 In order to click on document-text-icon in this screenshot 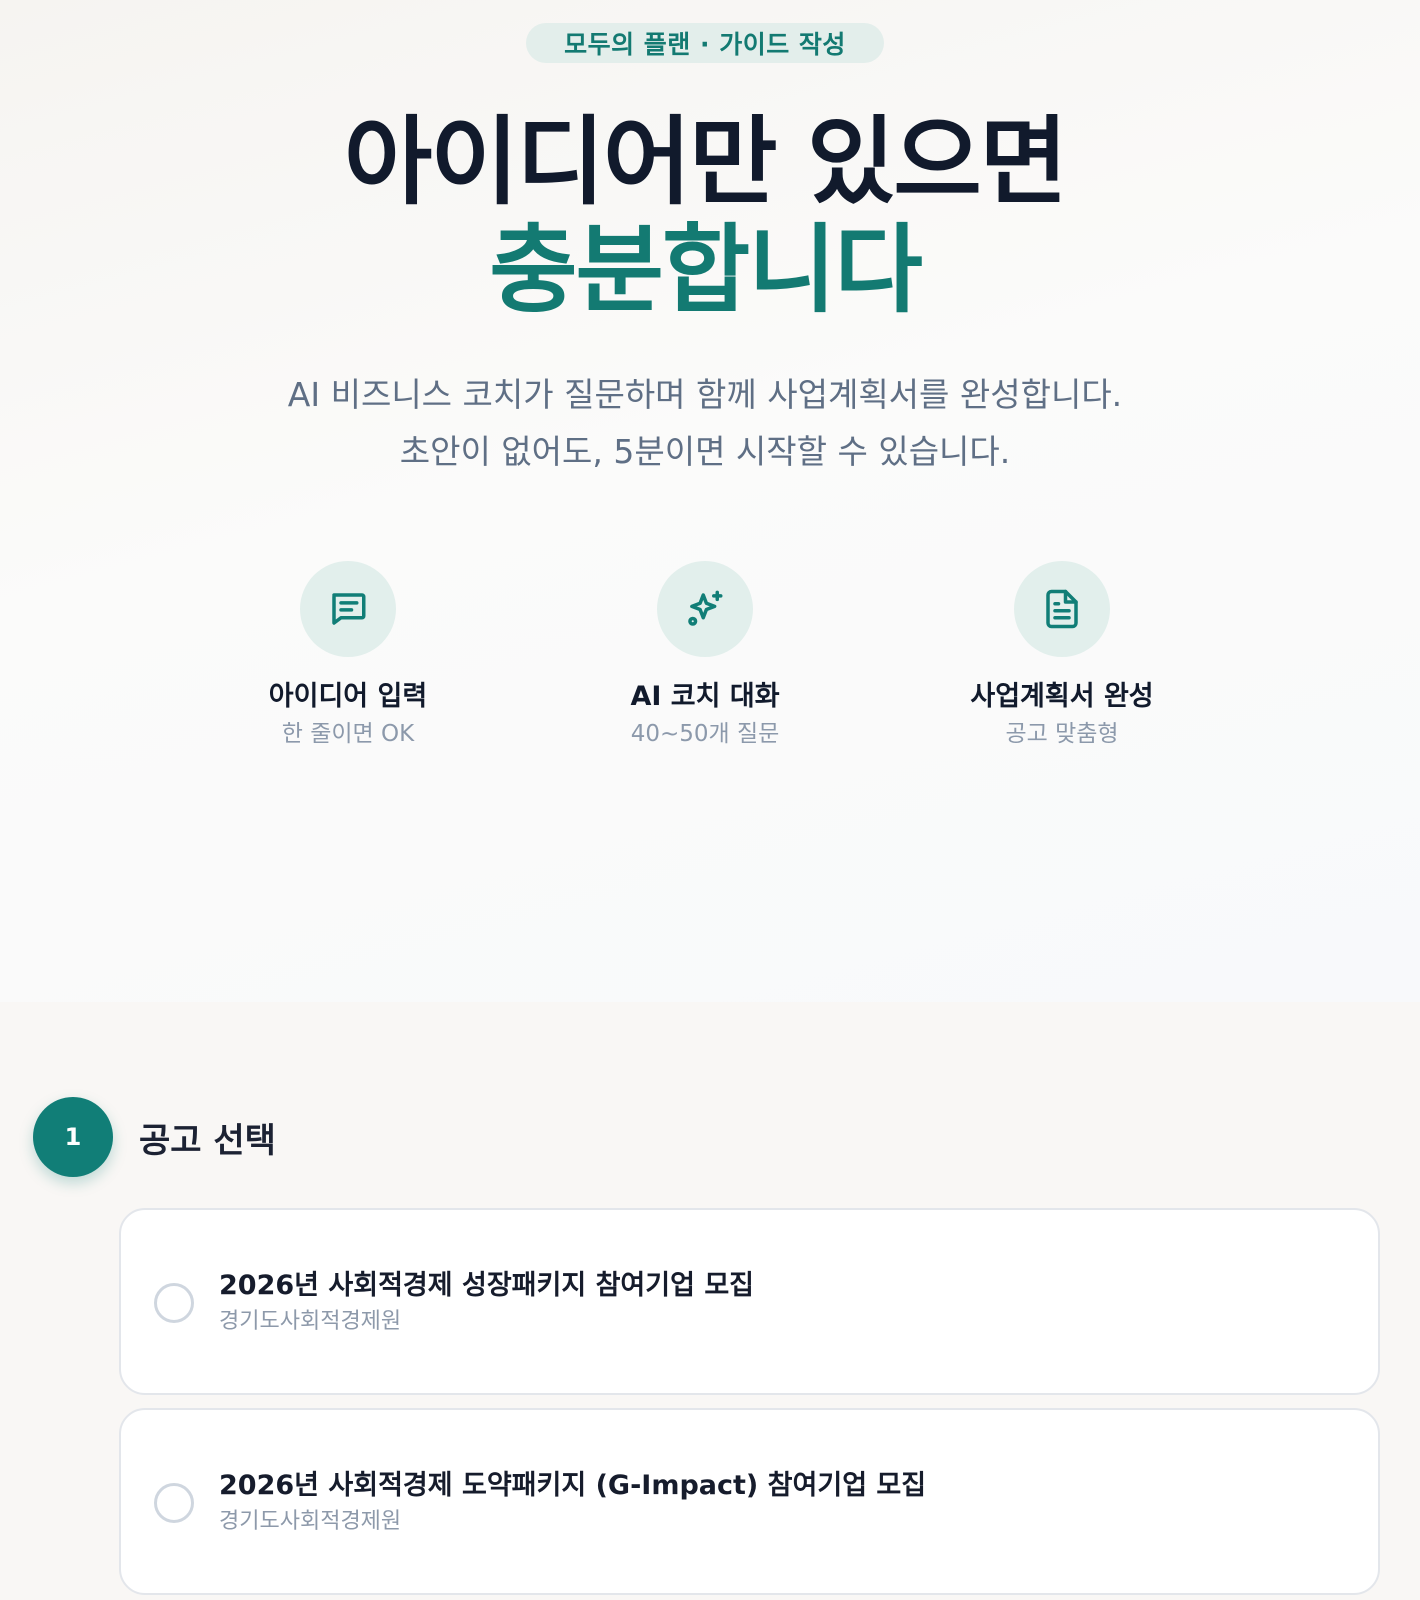, I will do `click(1062, 609)`.